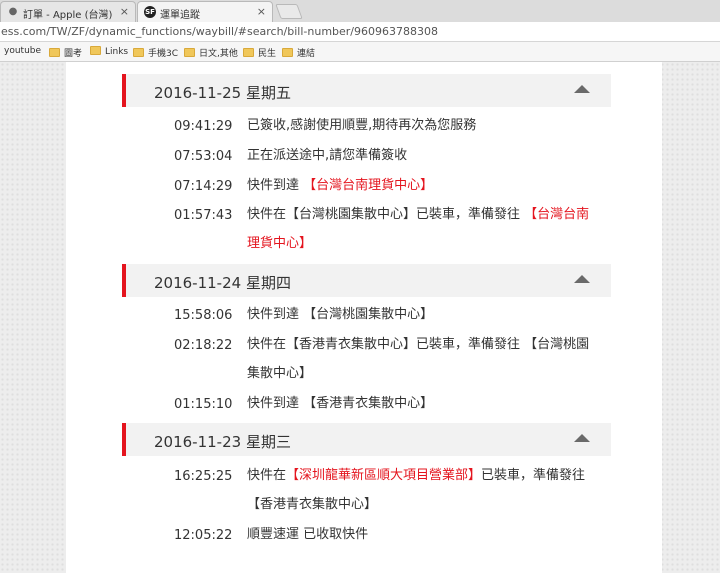 The image size is (720, 573). Describe the element at coordinates (366, 439) in the screenshot. I see `date-header-2016-11-23: 2016-11-23 星期三` at that location.